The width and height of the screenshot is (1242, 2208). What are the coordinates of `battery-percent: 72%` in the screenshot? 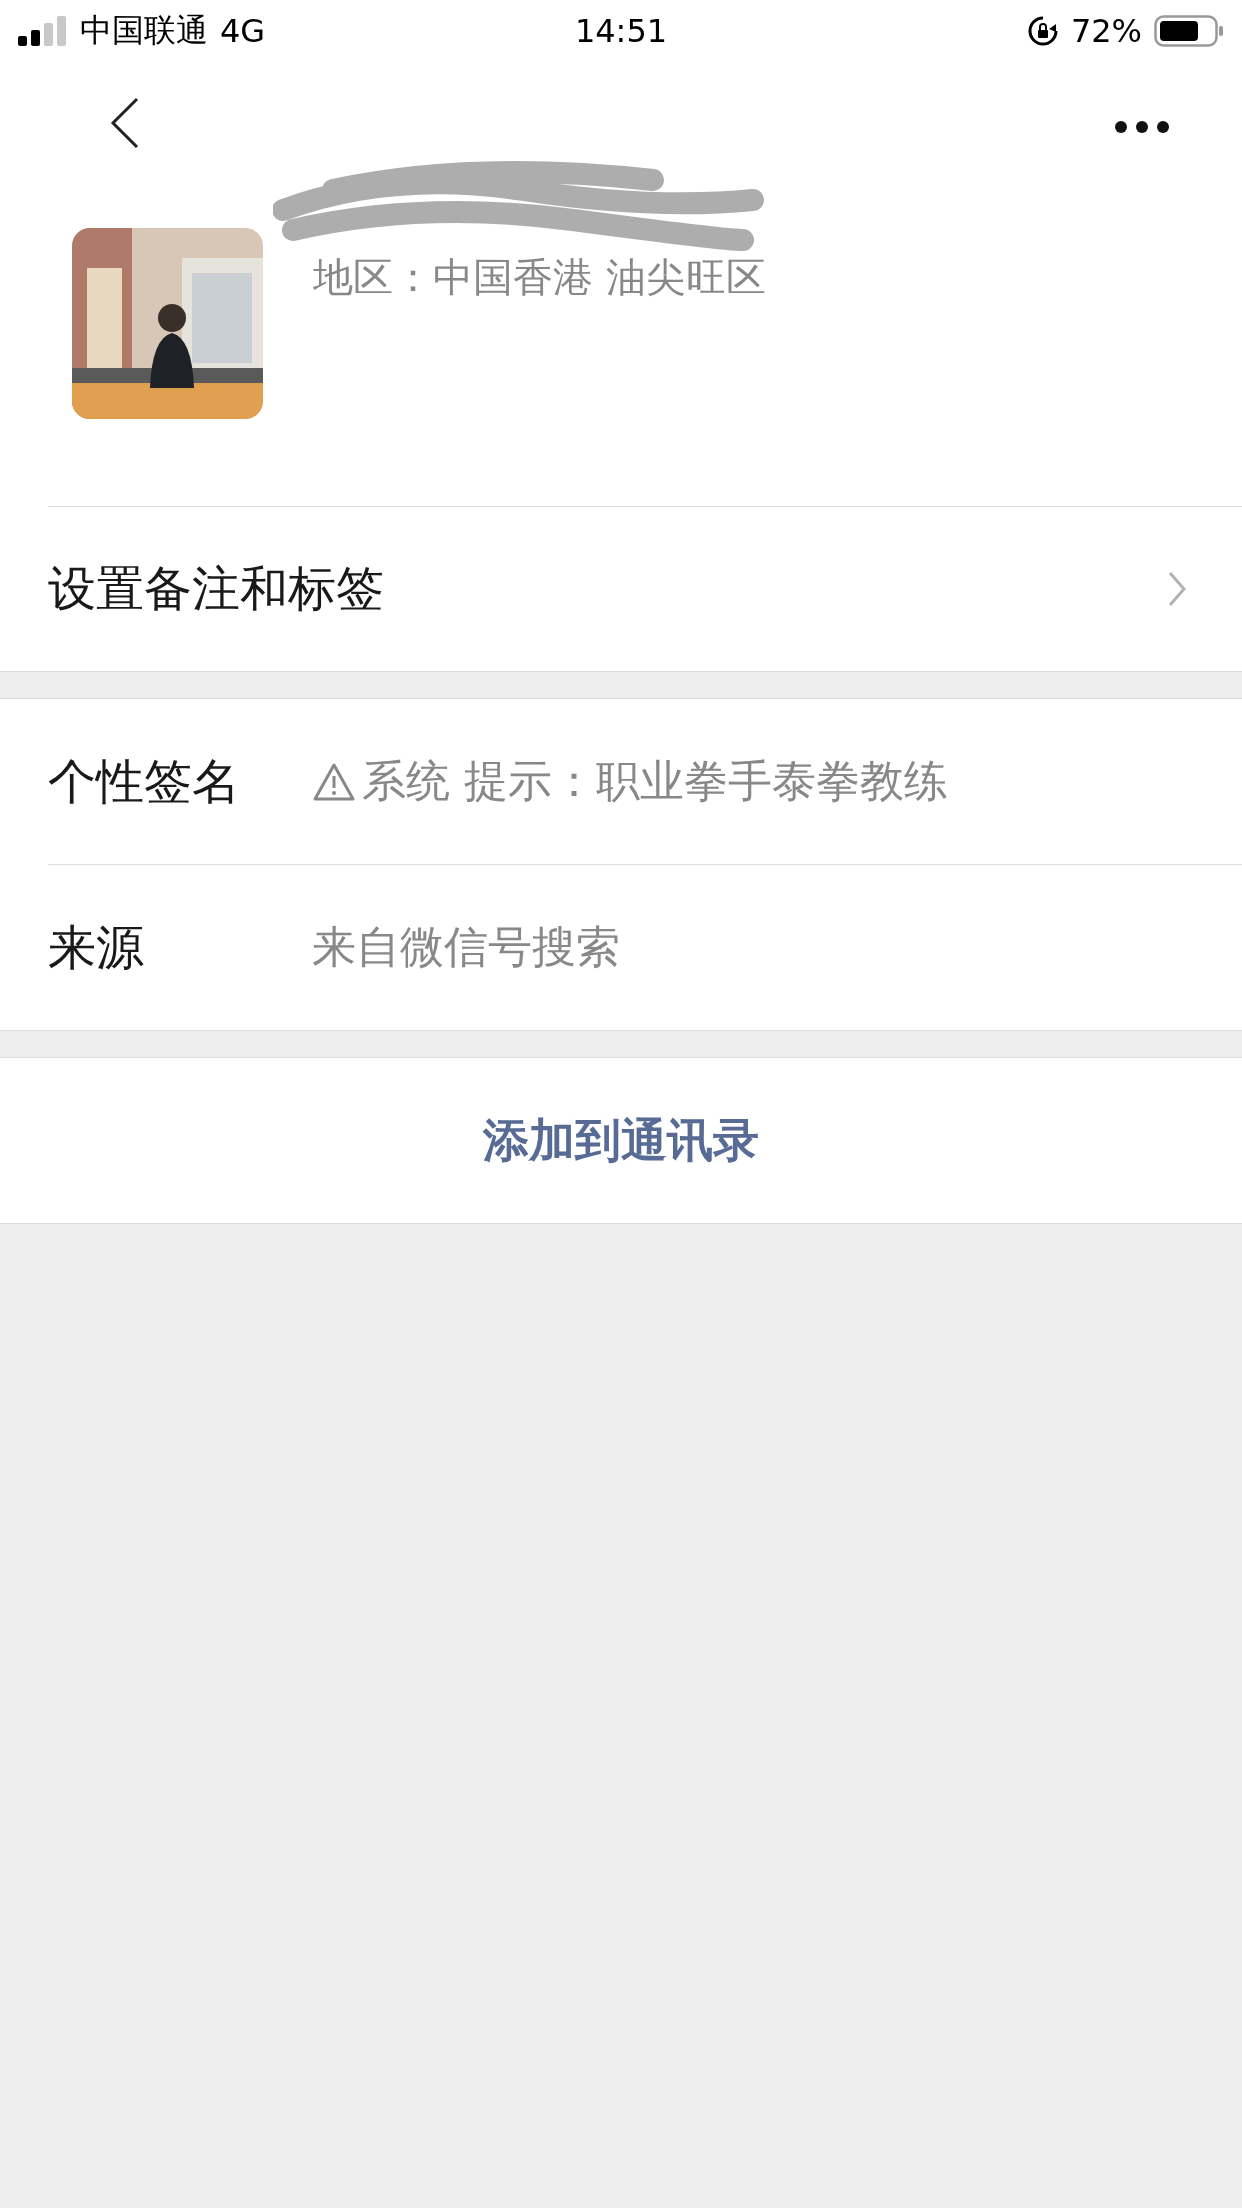 It's located at (1106, 31).